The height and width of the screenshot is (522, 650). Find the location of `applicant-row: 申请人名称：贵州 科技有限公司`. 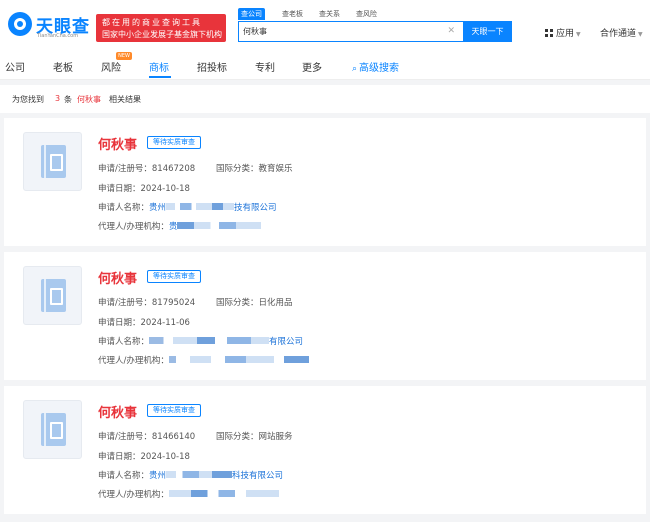

applicant-row: 申请人名称：贵州 科技有限公司 is located at coordinates (190, 475).